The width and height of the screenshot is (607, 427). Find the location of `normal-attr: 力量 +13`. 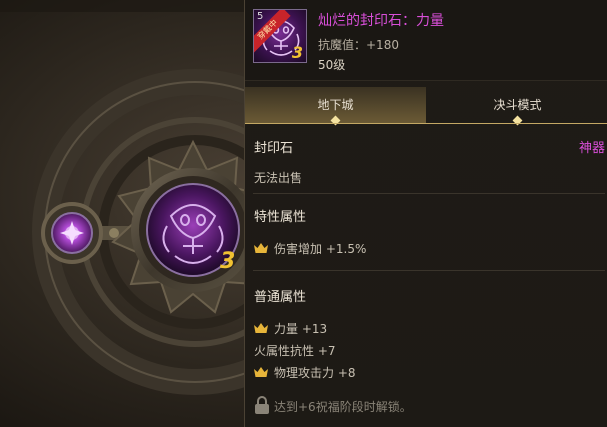

normal-attr: 力量 +13 is located at coordinates (301, 329).